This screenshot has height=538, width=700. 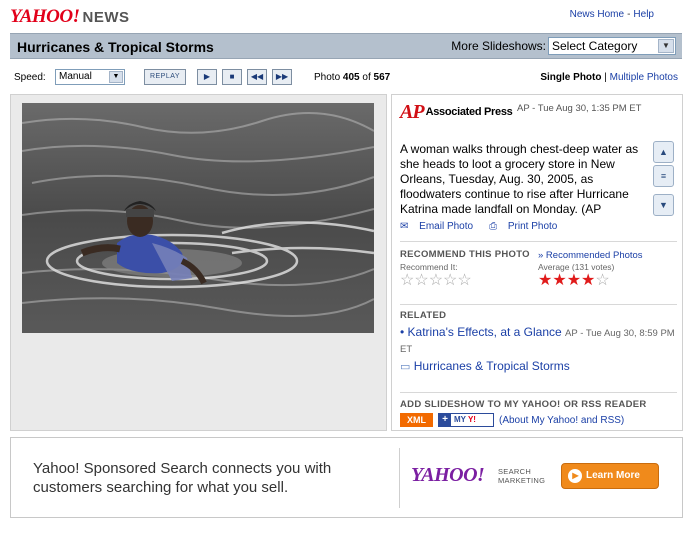 I want to click on ap-mark: AP, so click(x=412, y=112).